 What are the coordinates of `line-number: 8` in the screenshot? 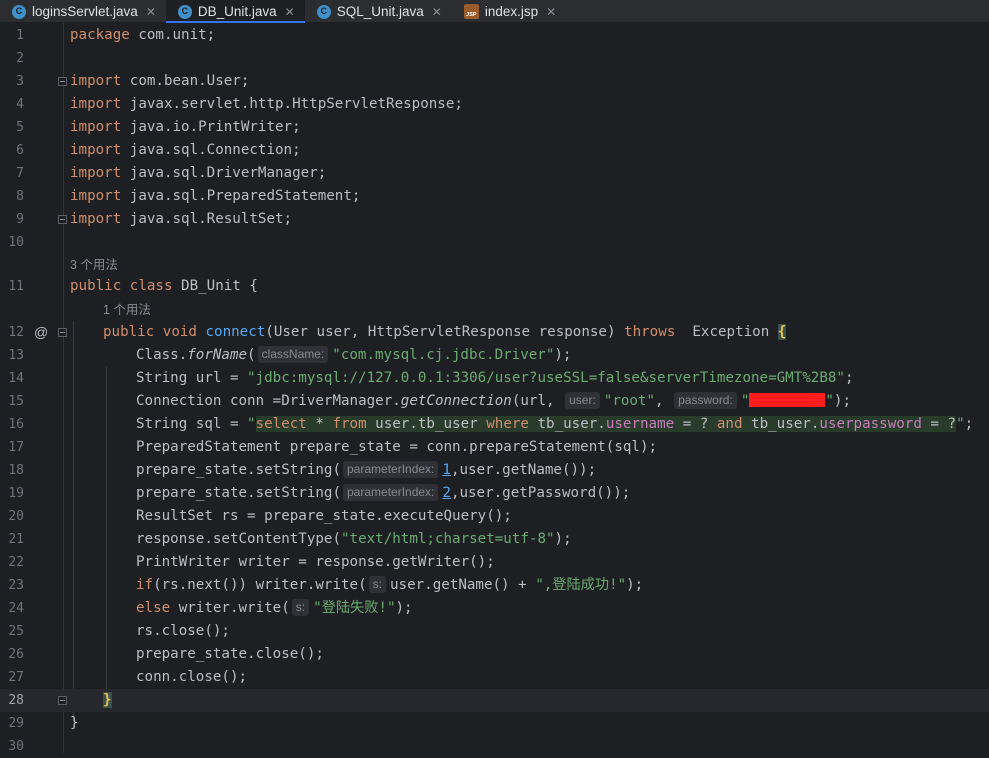 It's located at (20, 196).